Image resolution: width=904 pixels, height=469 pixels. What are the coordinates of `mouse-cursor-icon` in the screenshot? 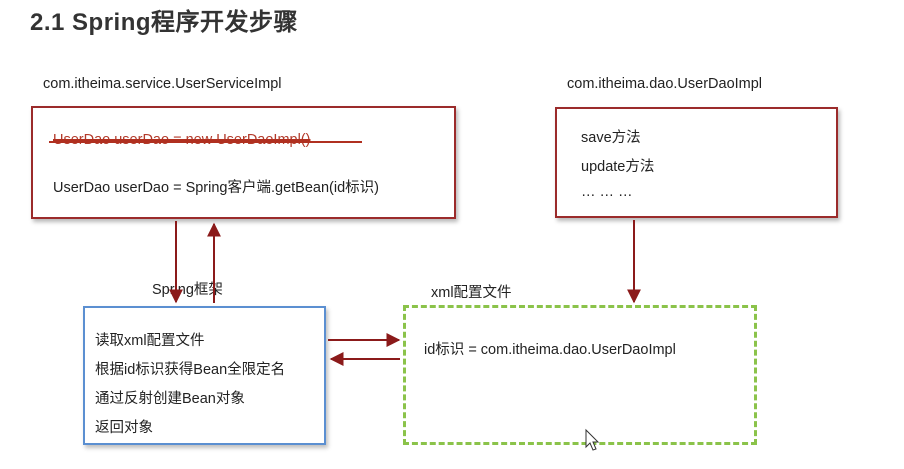 It's located at (592, 439).